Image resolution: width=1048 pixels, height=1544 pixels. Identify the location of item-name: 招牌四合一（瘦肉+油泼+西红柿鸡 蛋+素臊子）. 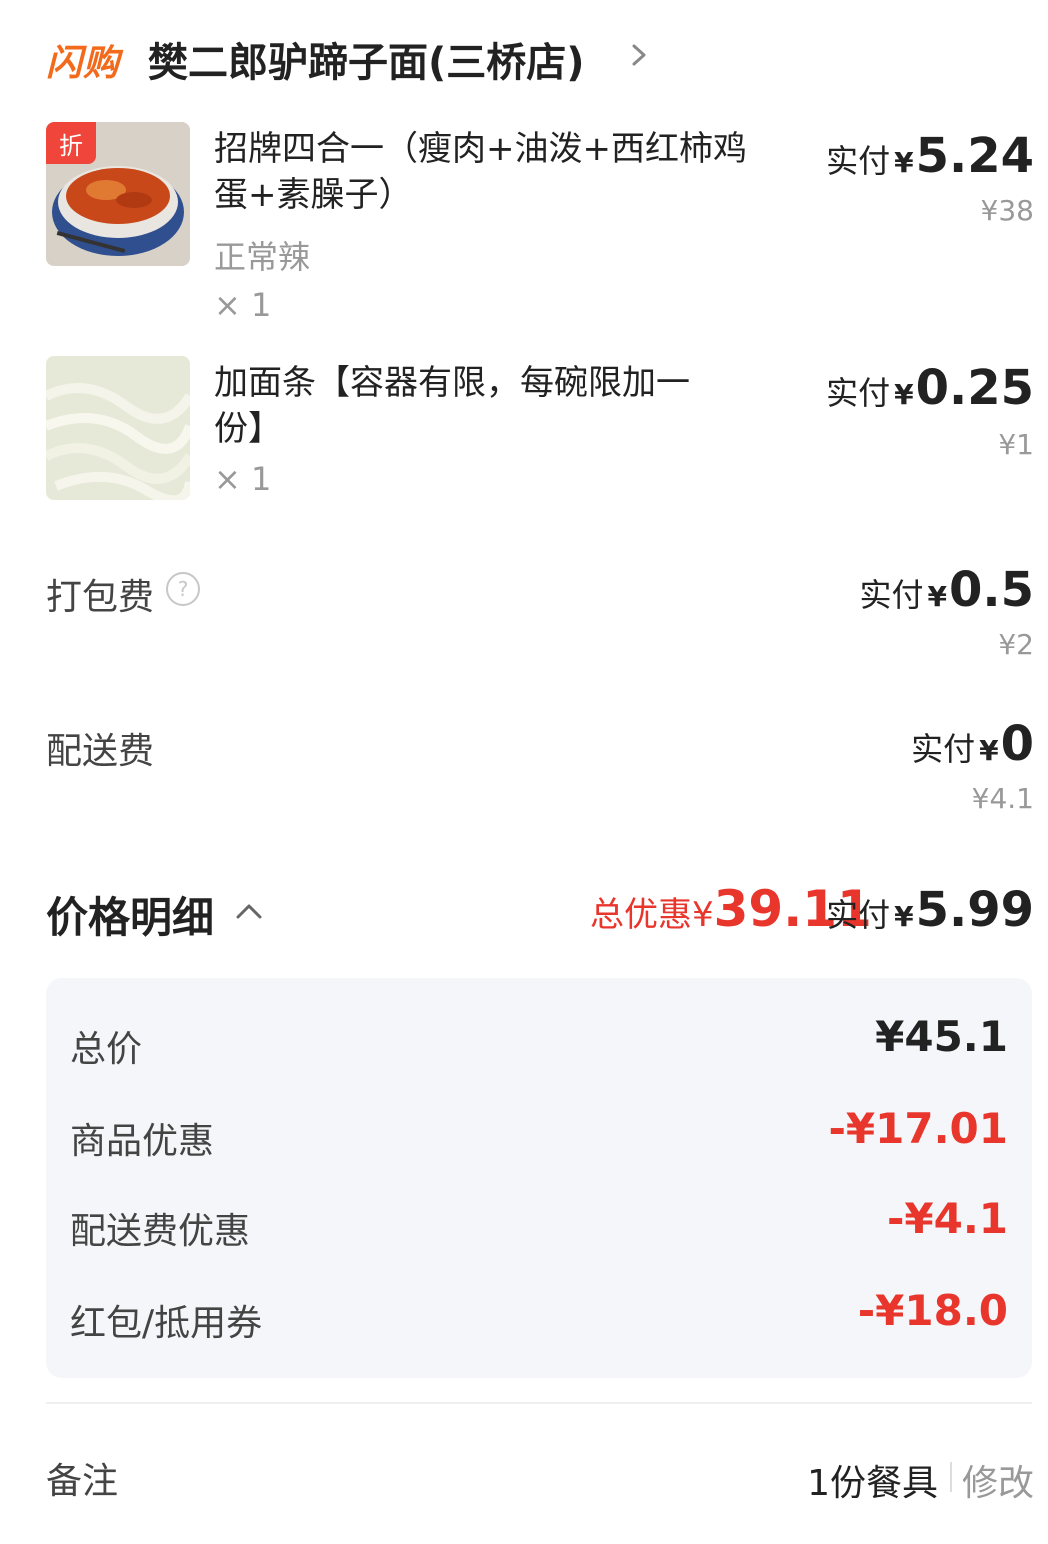
(480, 172).